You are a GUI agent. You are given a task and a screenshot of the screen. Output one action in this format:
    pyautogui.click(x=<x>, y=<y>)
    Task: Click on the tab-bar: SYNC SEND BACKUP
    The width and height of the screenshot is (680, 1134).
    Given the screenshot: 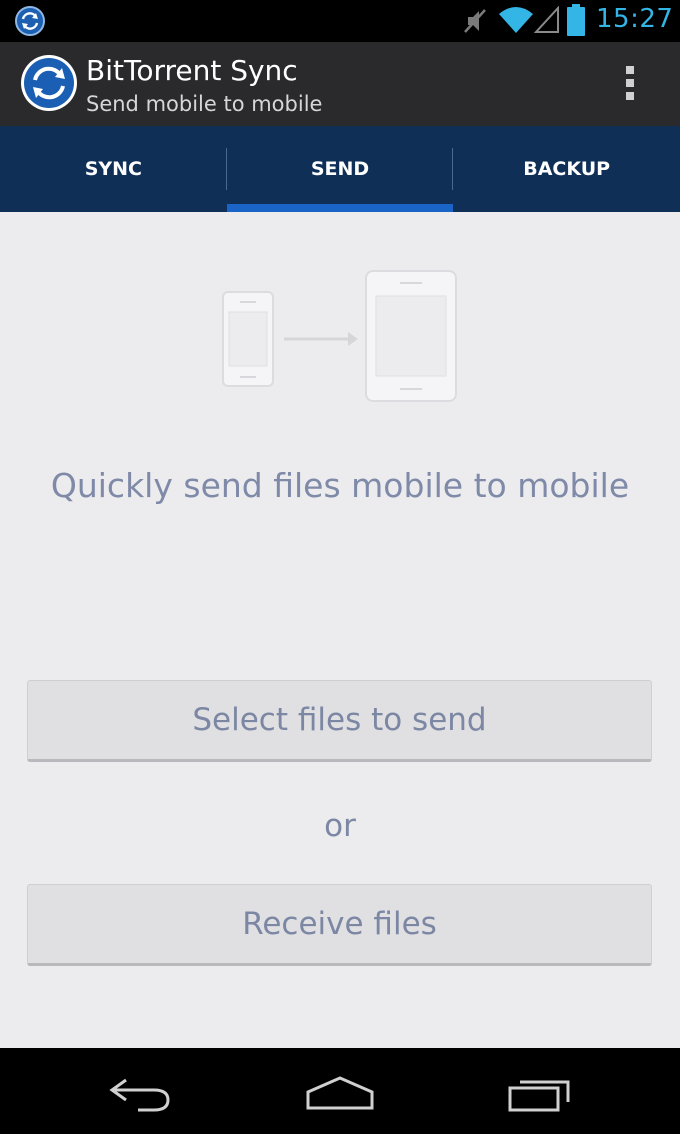 What is the action you would take?
    pyautogui.click(x=340, y=169)
    